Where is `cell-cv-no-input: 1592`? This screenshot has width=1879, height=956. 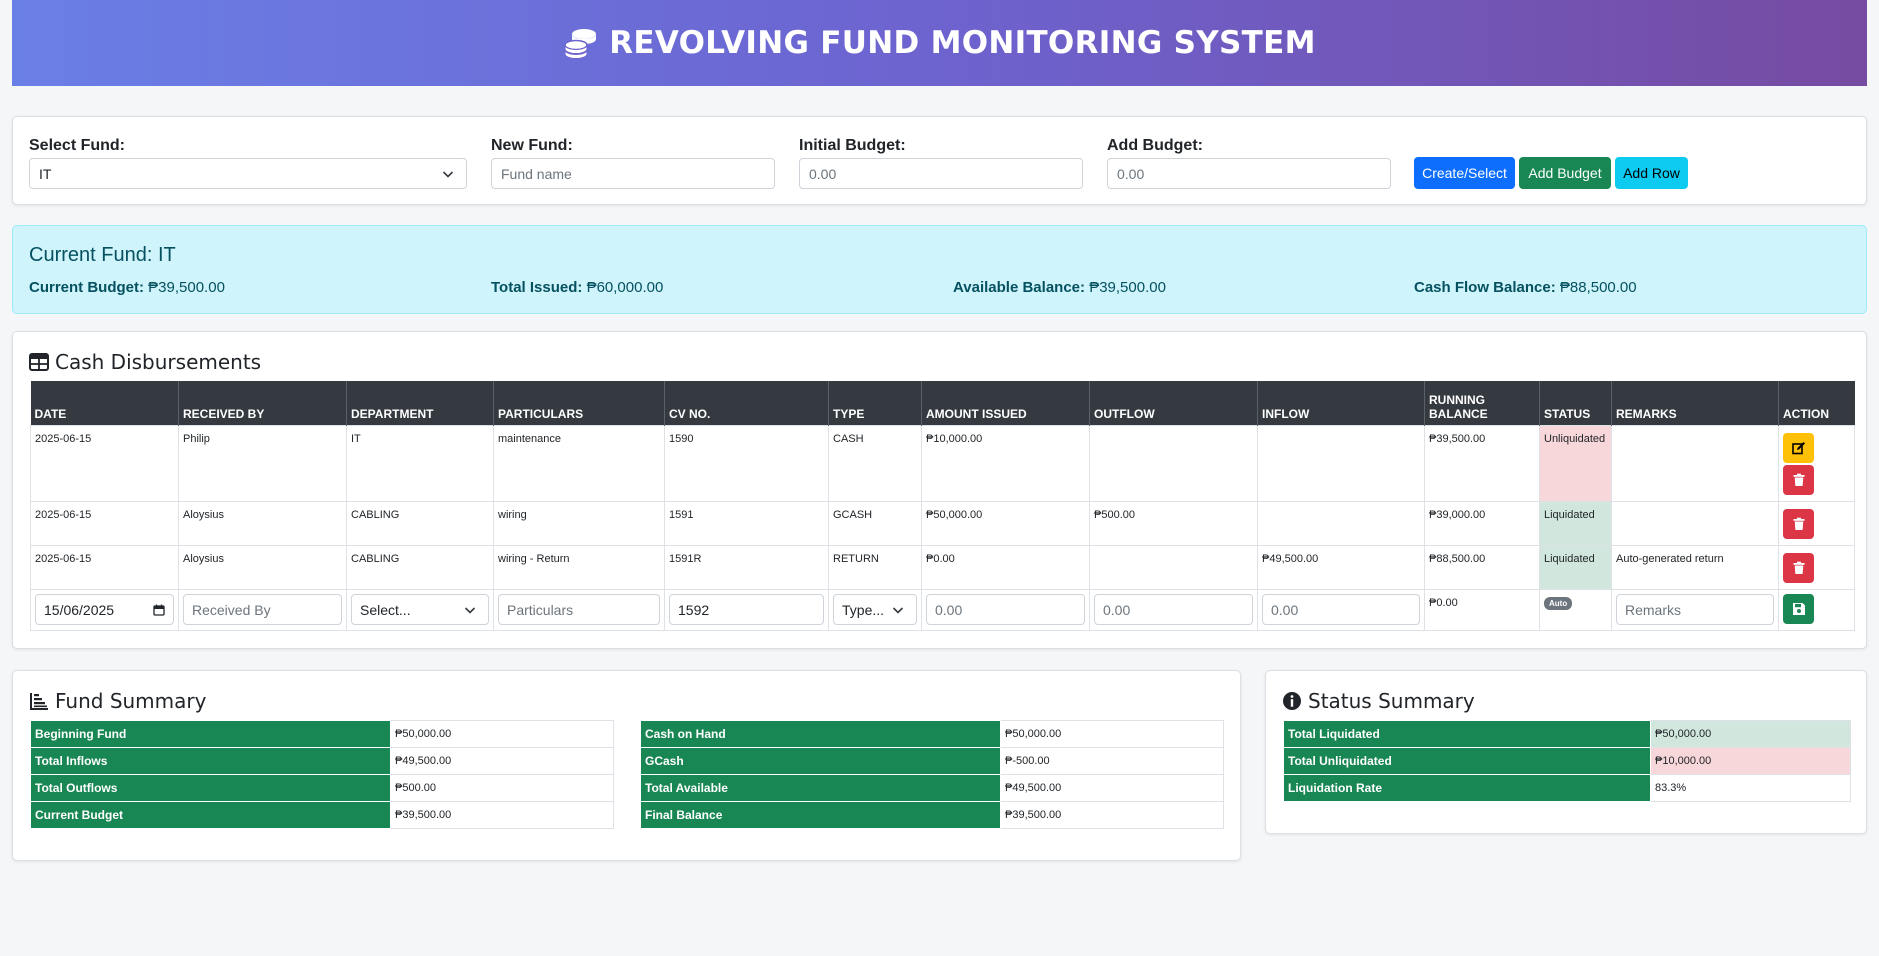 cell-cv-no-input: 1592 is located at coordinates (746, 609).